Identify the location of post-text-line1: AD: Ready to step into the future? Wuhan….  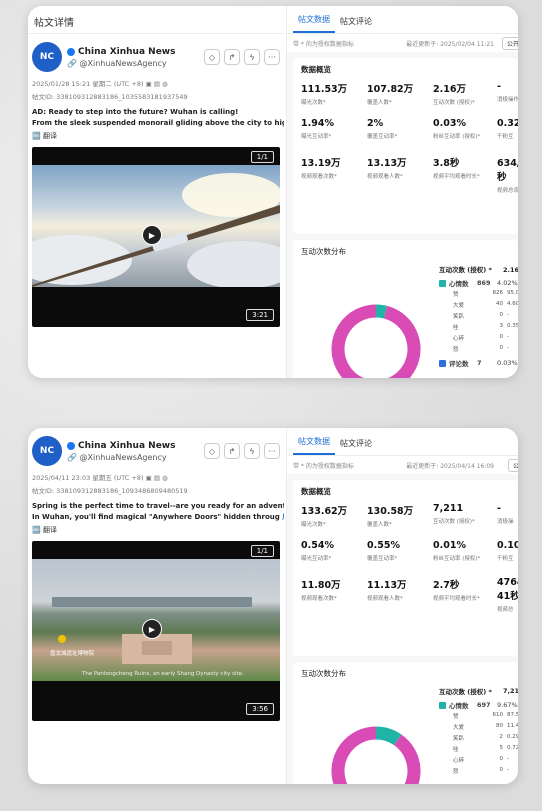
(135, 112).